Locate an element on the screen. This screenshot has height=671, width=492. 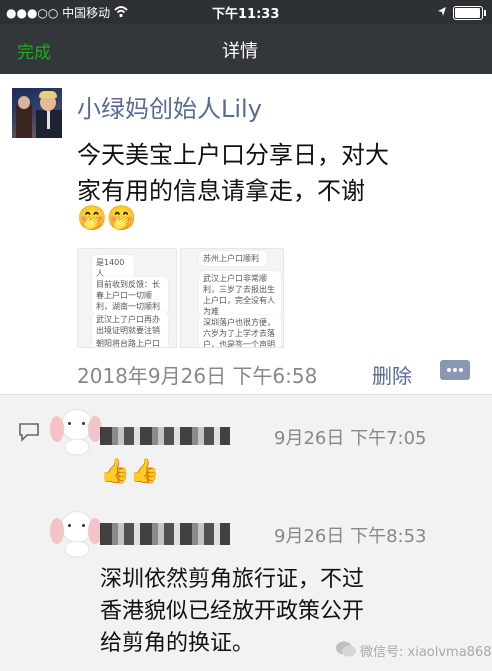
comment-text-line-3: 给剪角的换证。 is located at coordinates (177, 643).